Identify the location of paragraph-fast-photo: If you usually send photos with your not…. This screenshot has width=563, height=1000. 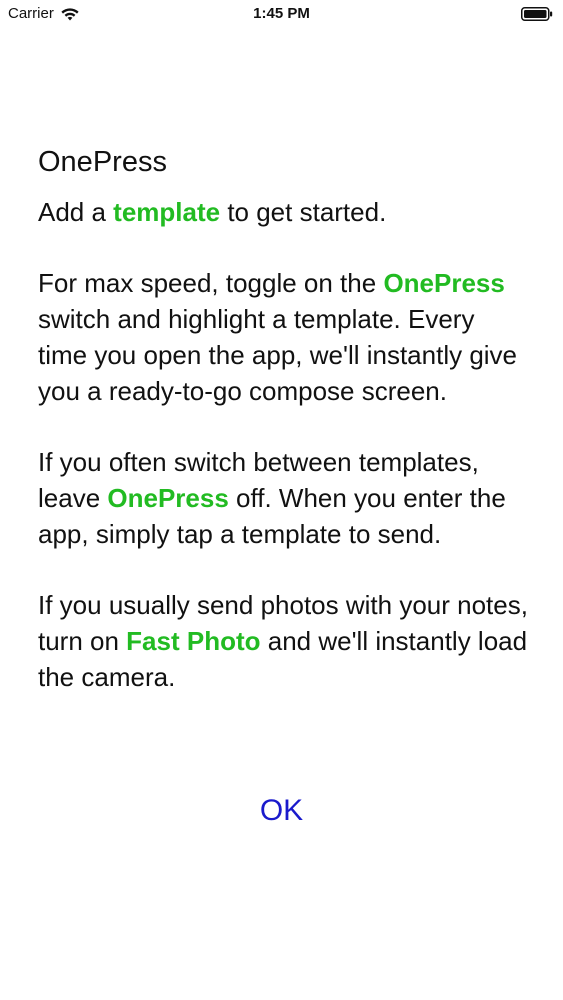
(283, 641).